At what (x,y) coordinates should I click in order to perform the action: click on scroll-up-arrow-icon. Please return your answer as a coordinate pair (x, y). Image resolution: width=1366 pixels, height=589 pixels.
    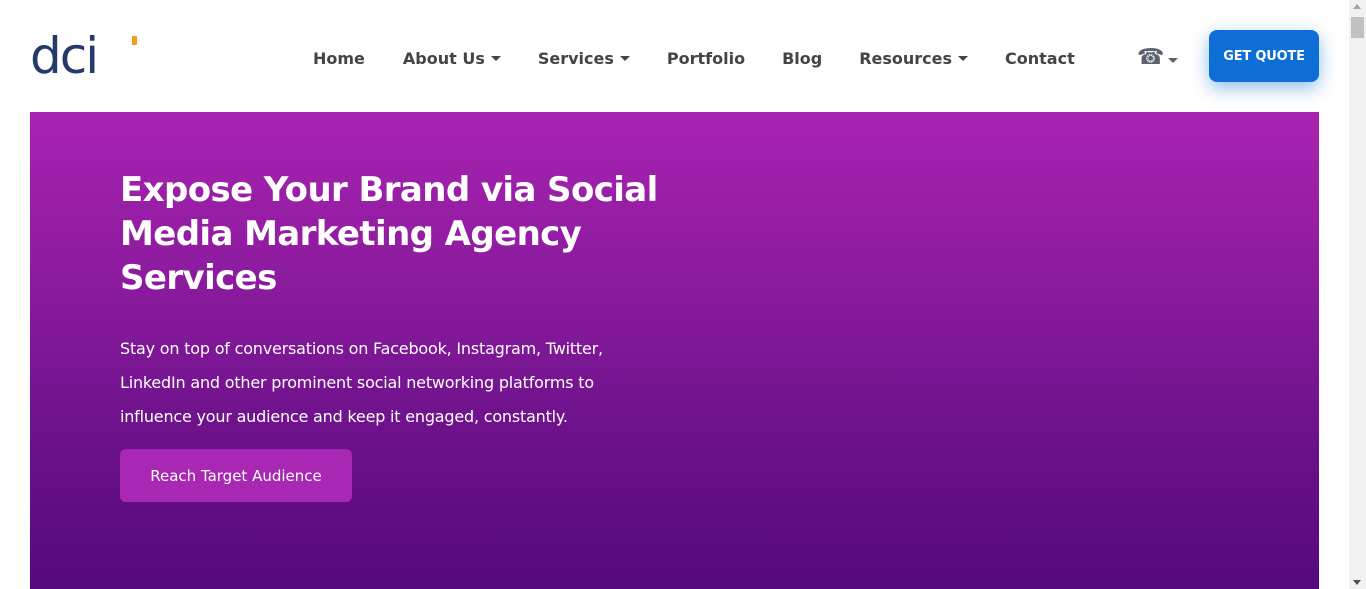
    Looking at the image, I should click on (1357, 6).